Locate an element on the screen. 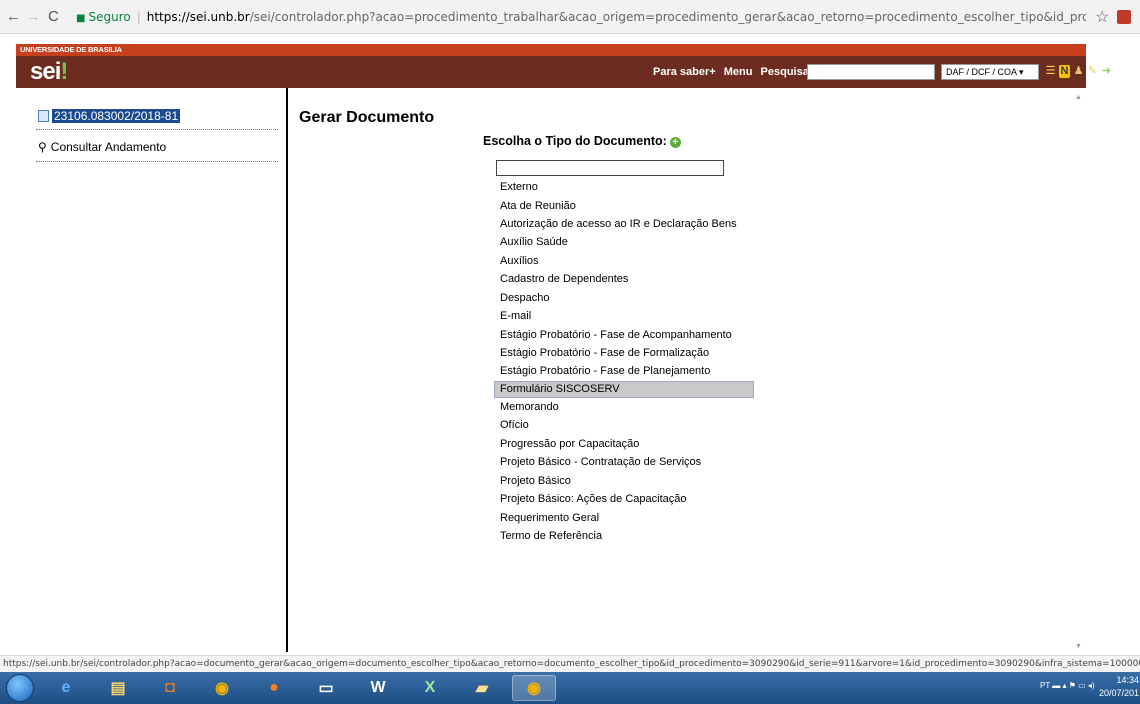 The width and height of the screenshot is (1140, 704). doc-type-option: Requerimento Geral is located at coordinates (625, 518).